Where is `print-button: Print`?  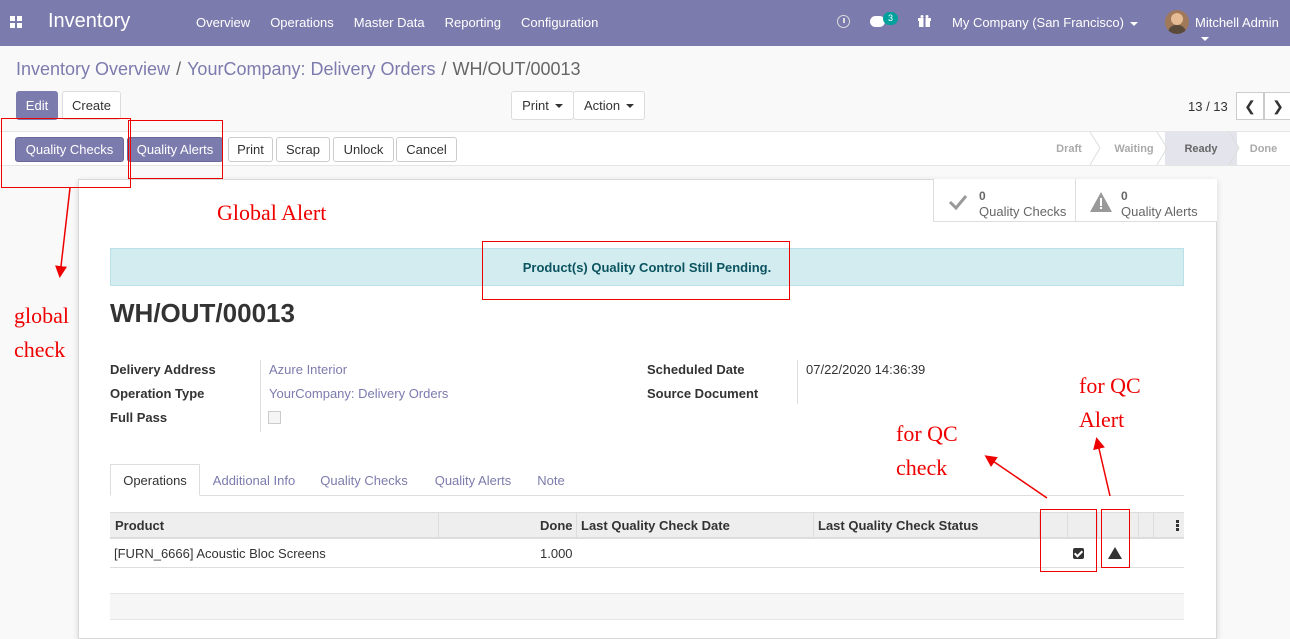
print-button: Print is located at coordinates (250, 149).